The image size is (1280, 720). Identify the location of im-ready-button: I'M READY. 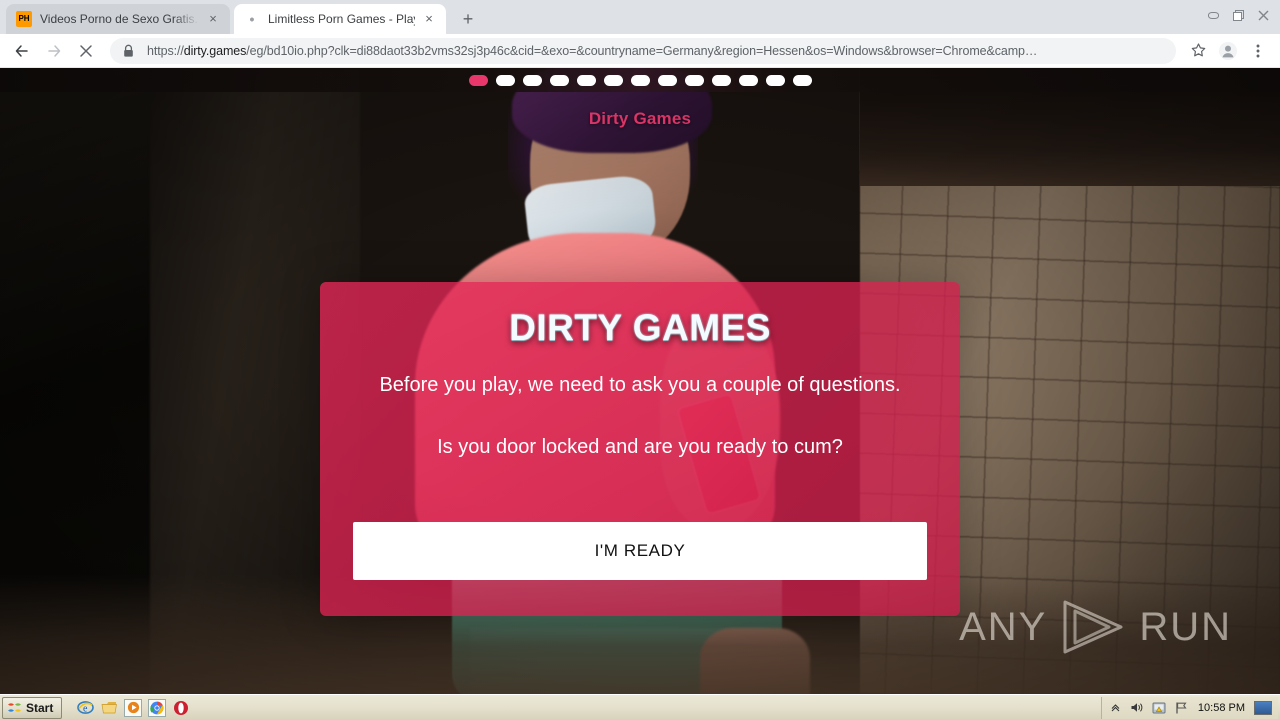
(640, 551).